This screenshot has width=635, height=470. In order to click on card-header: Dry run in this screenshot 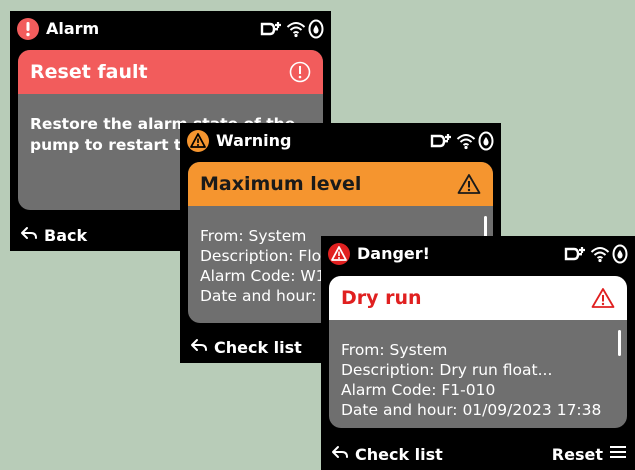, I will do `click(478, 298)`.